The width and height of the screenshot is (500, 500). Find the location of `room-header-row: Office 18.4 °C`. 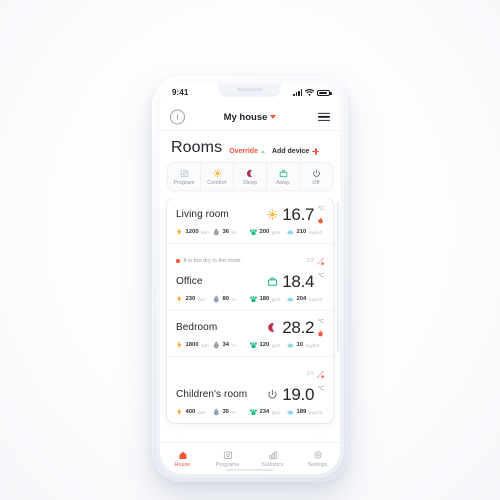

room-header-row: Office 18.4 °C is located at coordinates (250, 281).